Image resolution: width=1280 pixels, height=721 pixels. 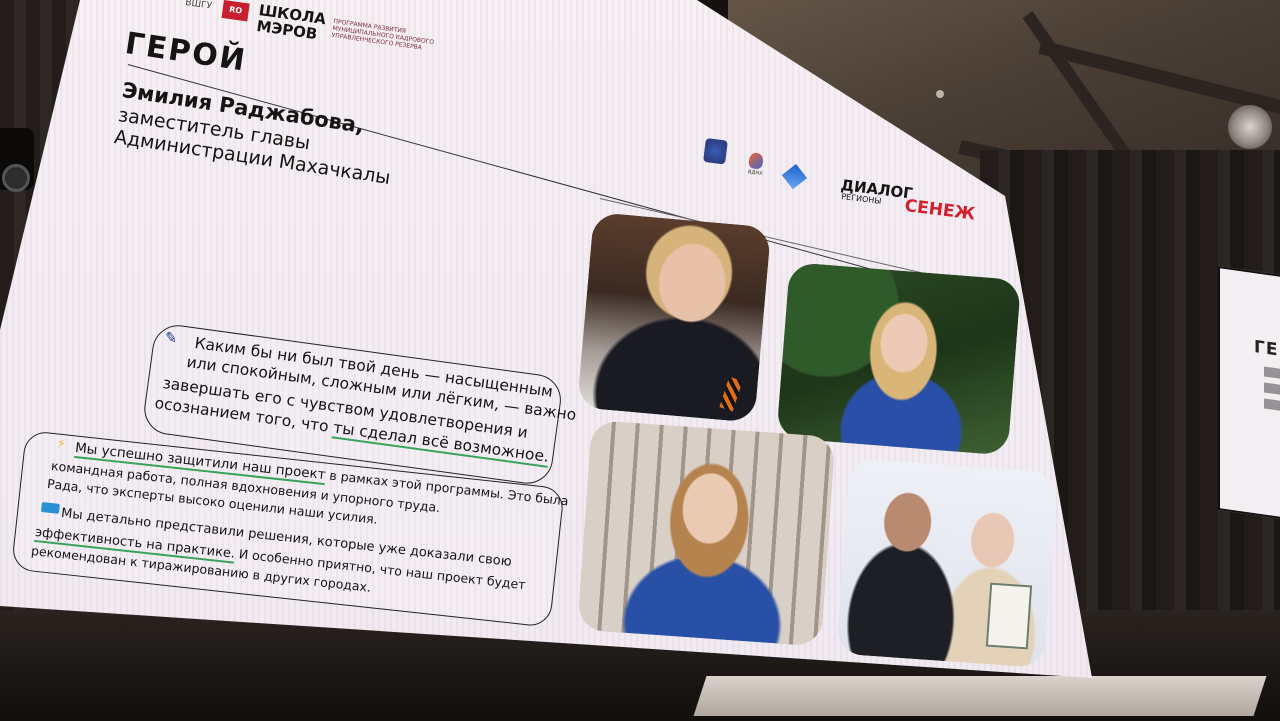 I want to click on camera-lens, so click(x=16, y=178).